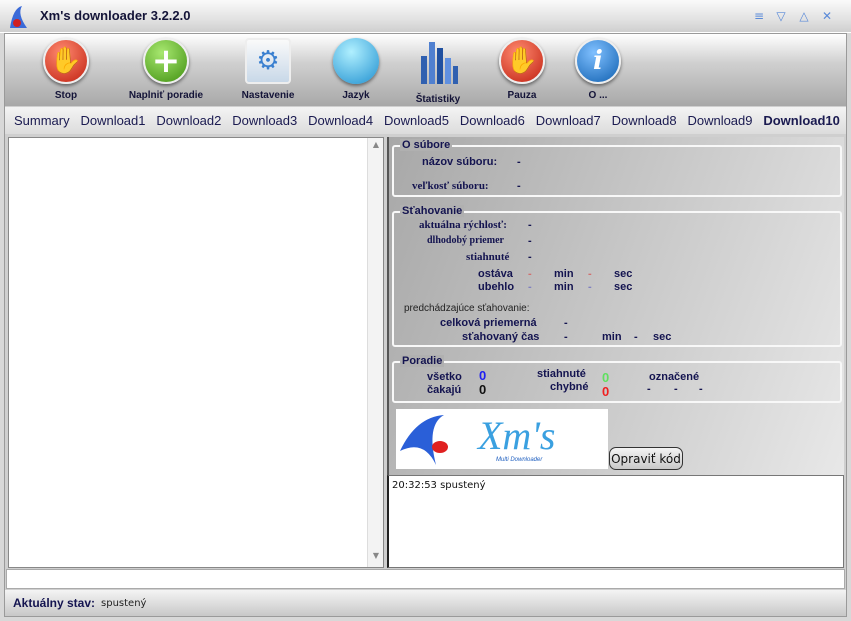 Image resolution: width=851 pixels, height=621 pixels. I want to click on download-time-label: sťahovaný čas, so click(501, 337).